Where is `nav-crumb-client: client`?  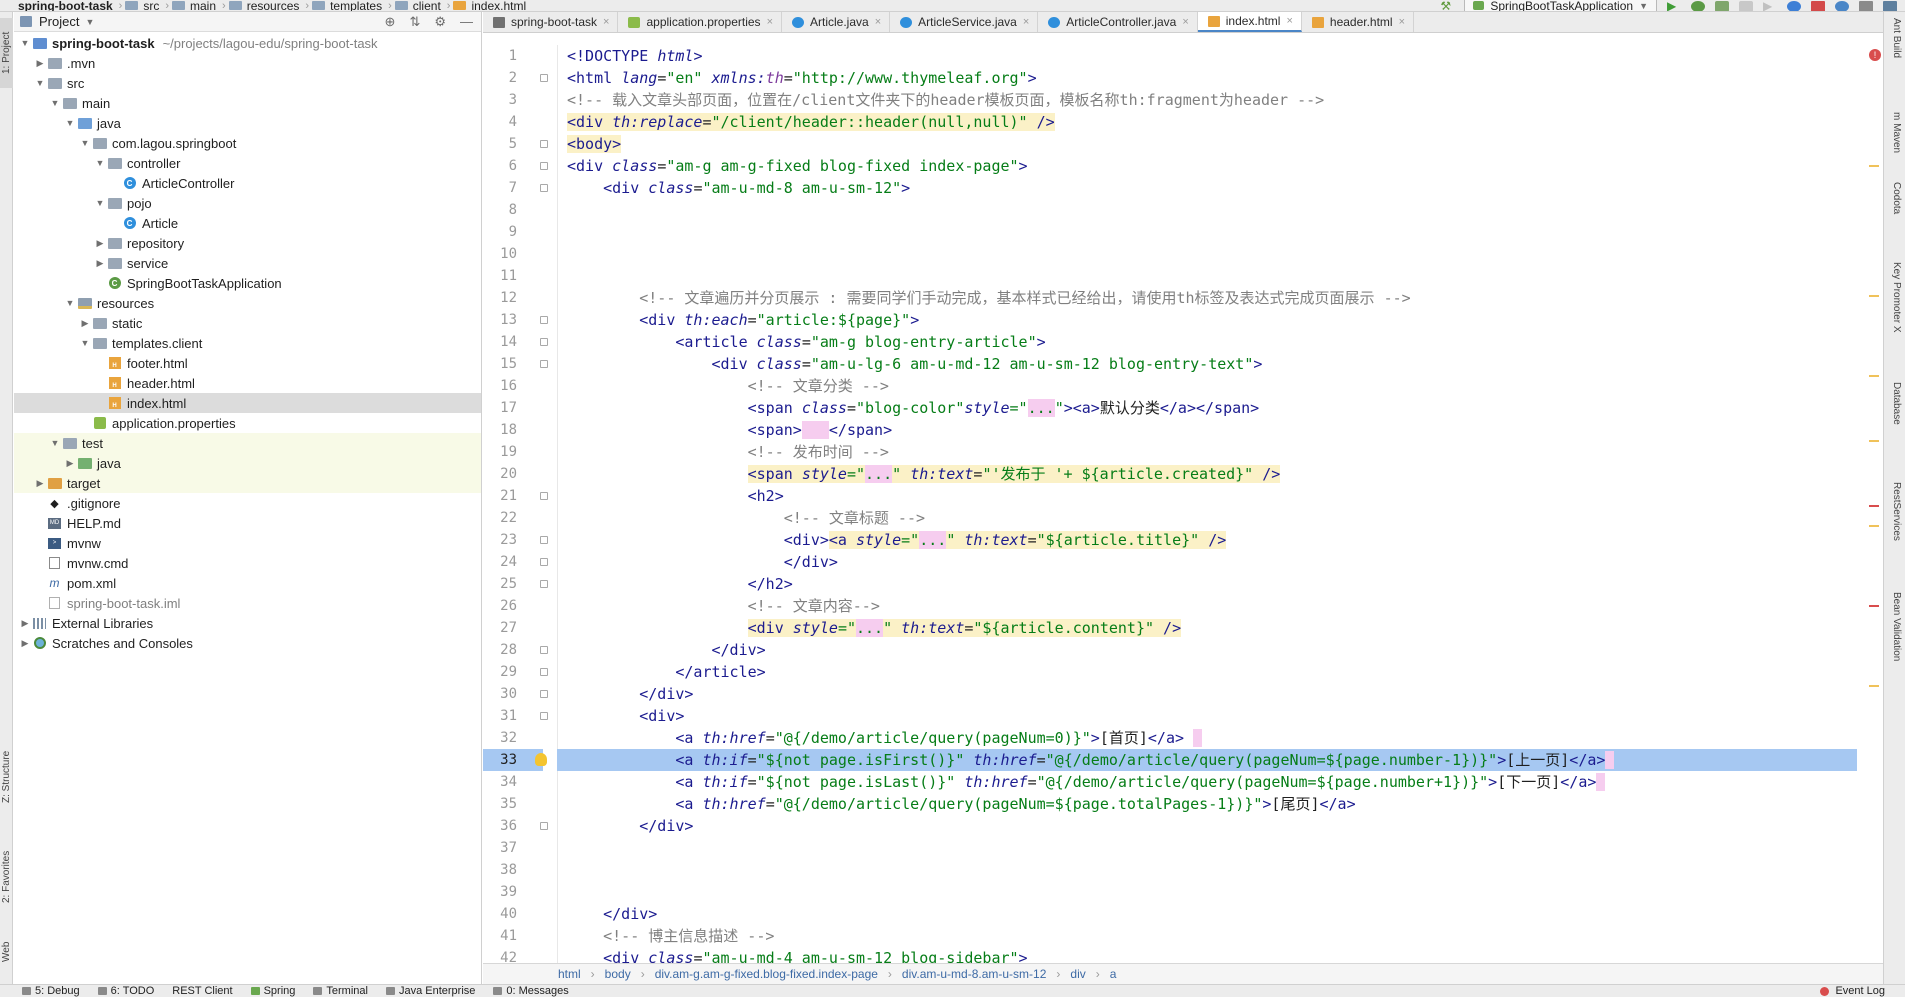
nav-crumb-client: client is located at coordinates (419, 5).